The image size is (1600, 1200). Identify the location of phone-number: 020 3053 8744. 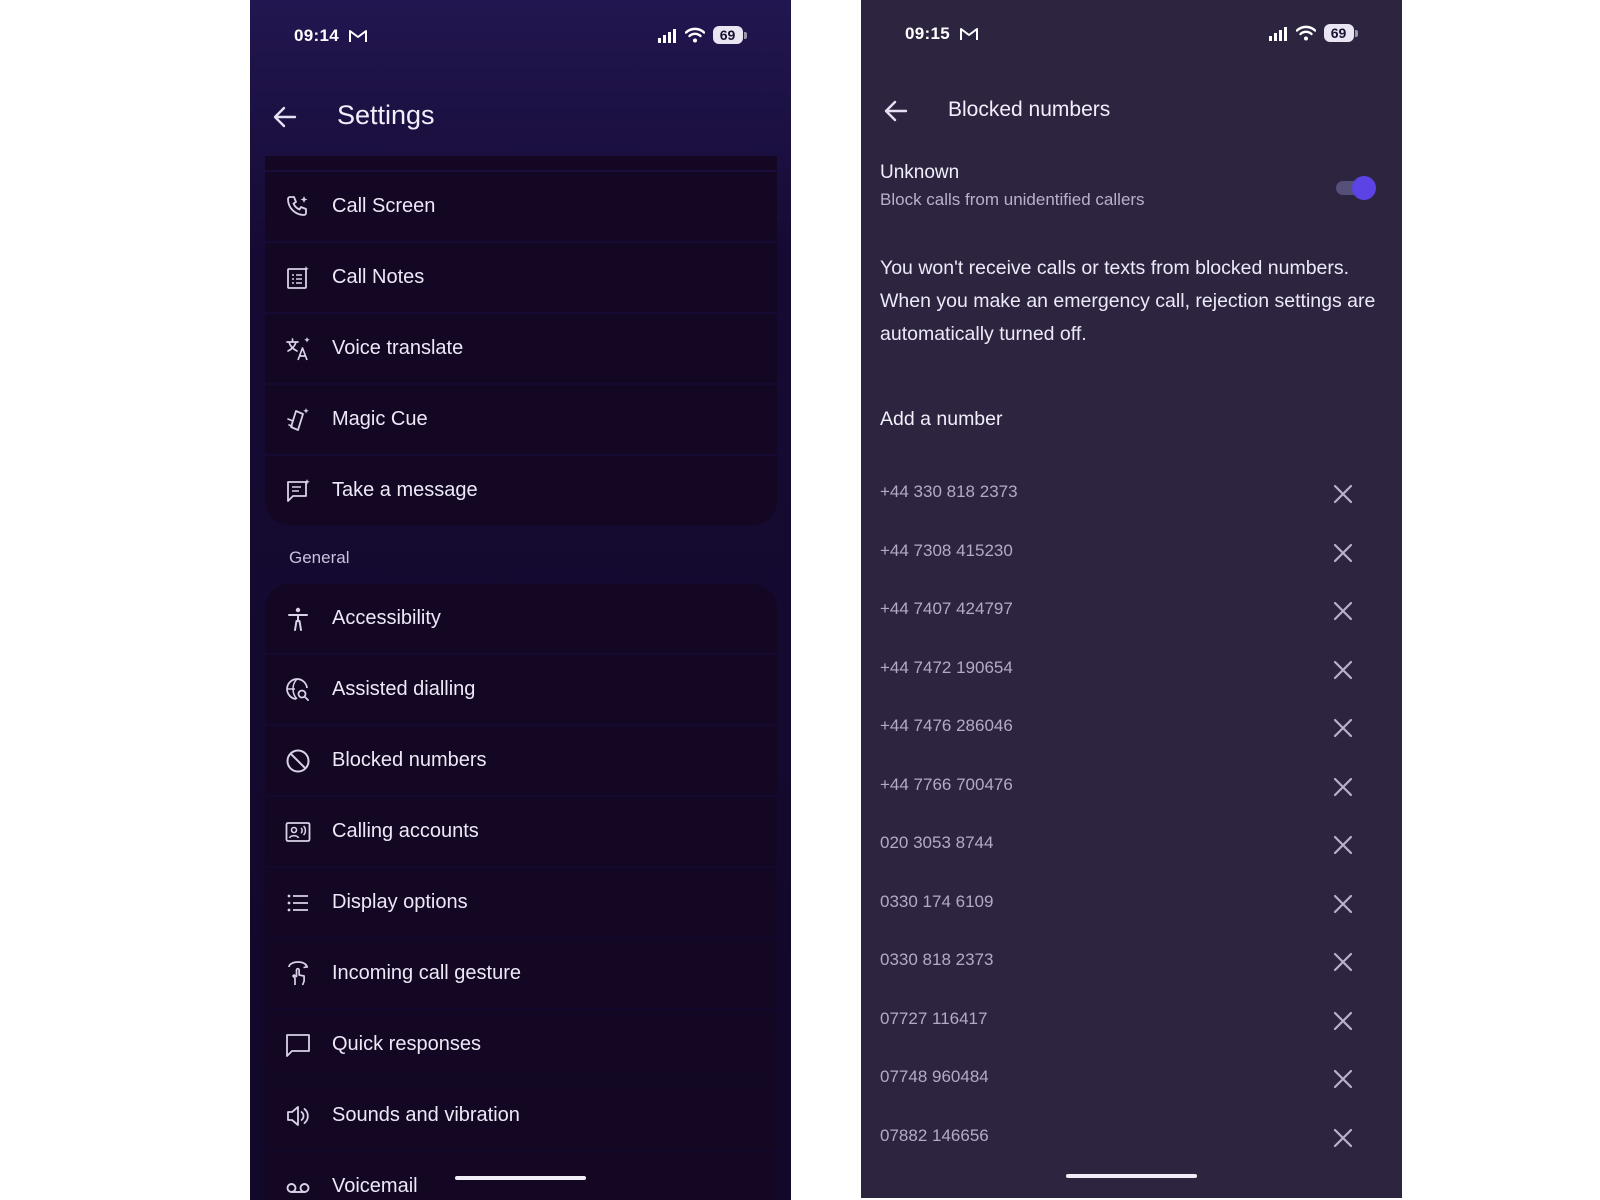
(937, 842).